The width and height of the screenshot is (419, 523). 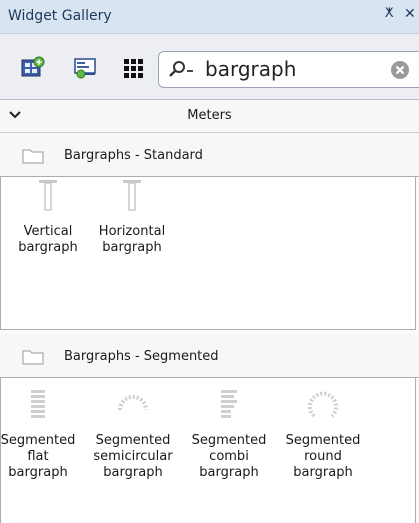 I want to click on segmented-round-bargraph-icon, so click(x=323, y=404).